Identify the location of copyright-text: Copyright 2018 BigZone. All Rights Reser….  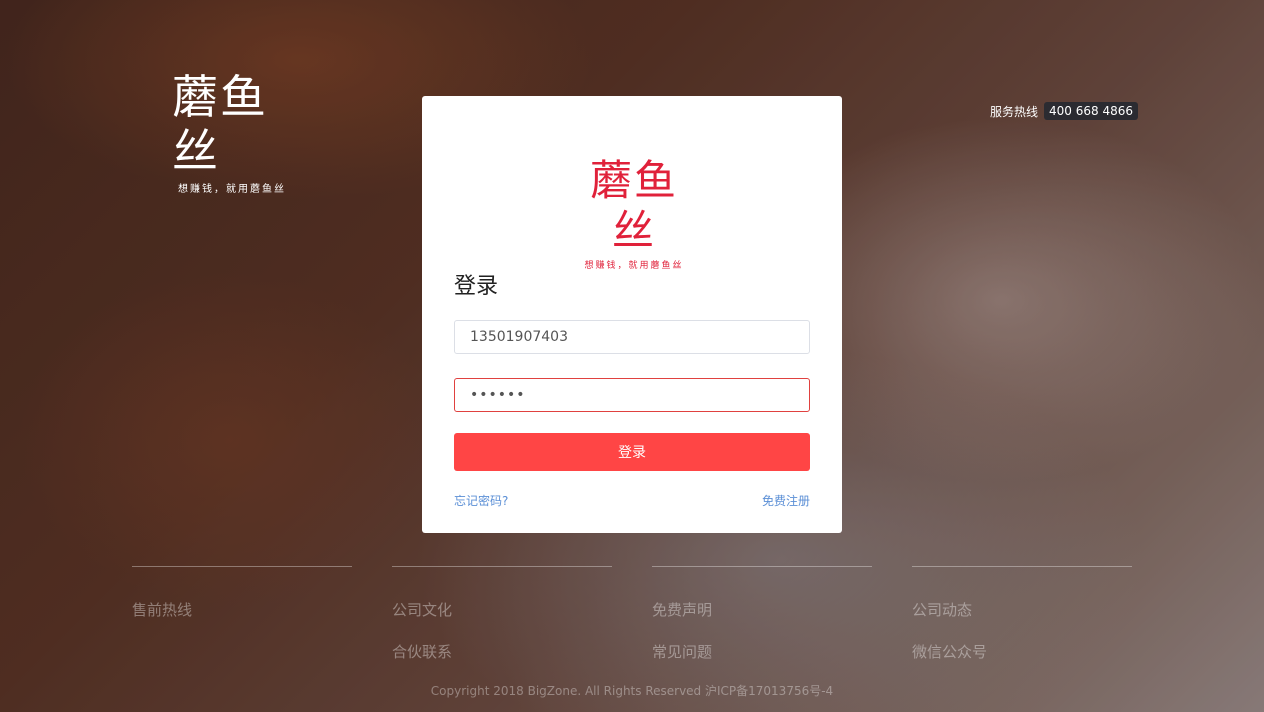
(632, 691).